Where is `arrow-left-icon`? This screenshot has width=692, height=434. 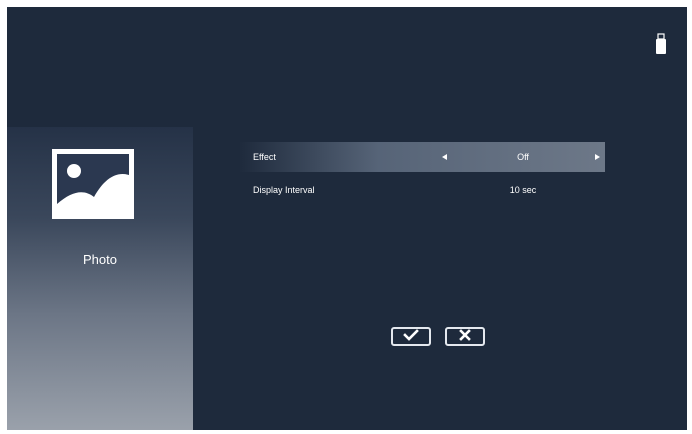
arrow-left-icon is located at coordinates (444, 157).